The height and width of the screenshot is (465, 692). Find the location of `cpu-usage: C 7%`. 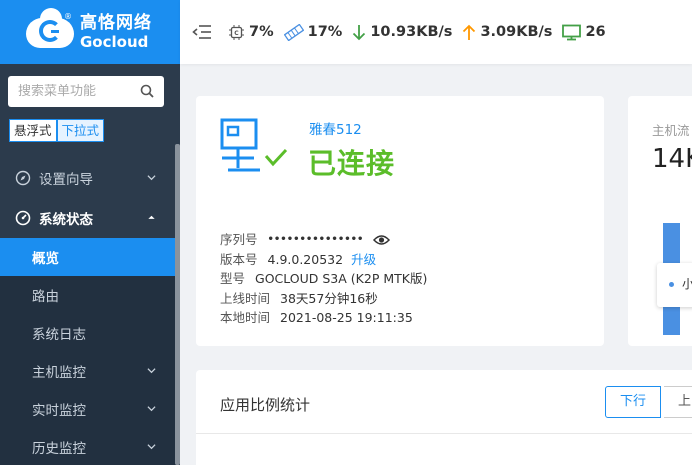

cpu-usage: C 7% is located at coordinates (251, 32).